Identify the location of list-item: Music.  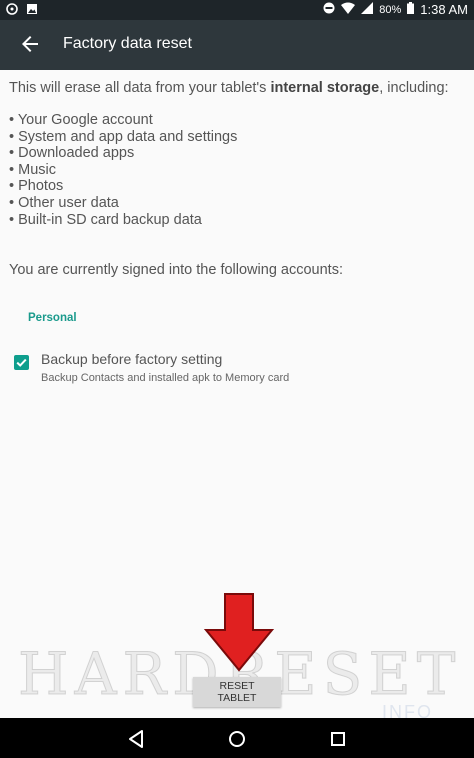
(236, 170).